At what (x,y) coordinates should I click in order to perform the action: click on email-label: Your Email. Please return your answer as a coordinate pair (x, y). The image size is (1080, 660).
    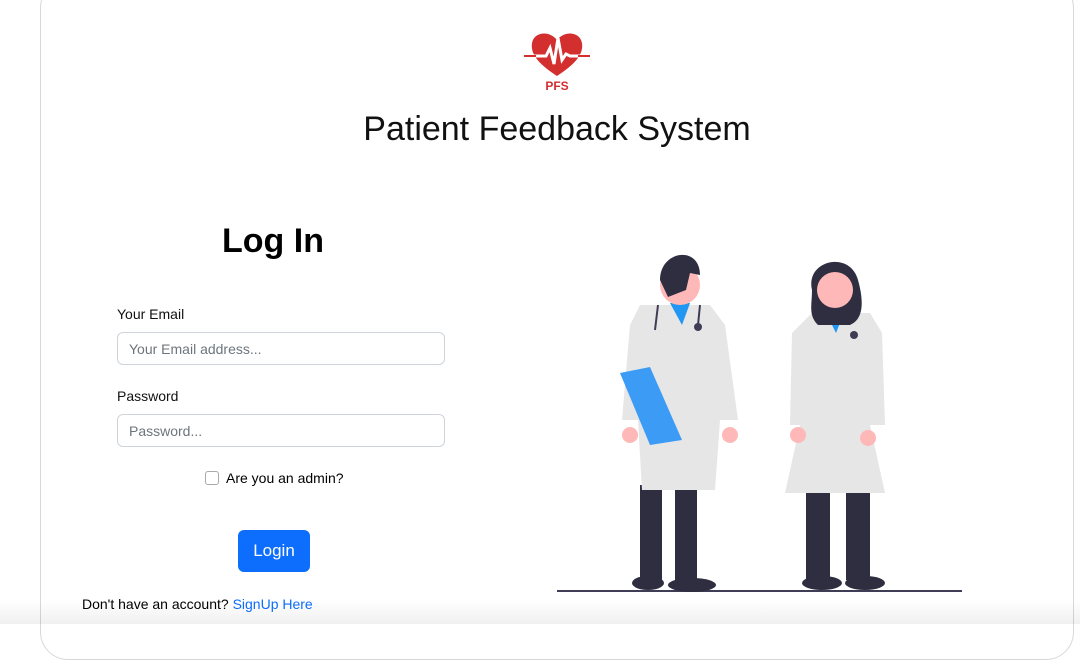
    Looking at the image, I should click on (151, 314).